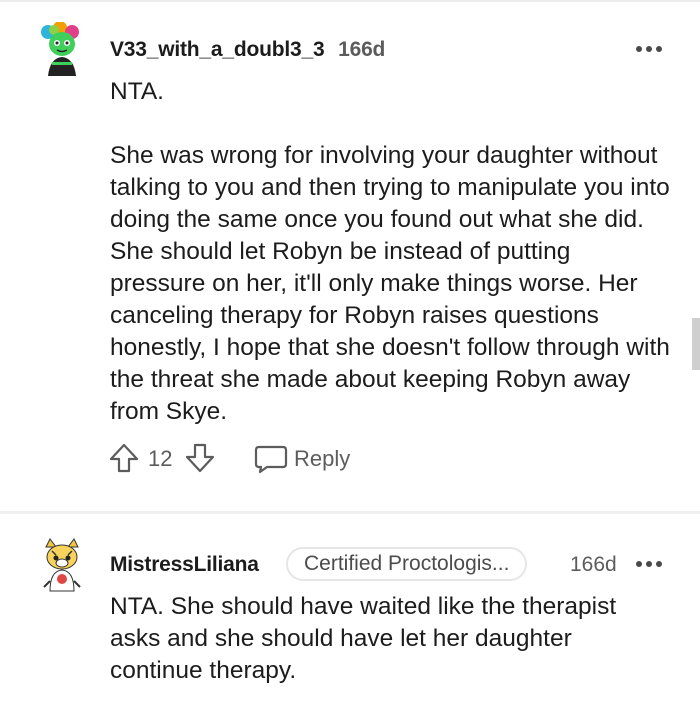 Image resolution: width=700 pixels, height=706 pixels. Describe the element at coordinates (184, 565) in the screenshot. I see `username: MistressLiliana` at that location.